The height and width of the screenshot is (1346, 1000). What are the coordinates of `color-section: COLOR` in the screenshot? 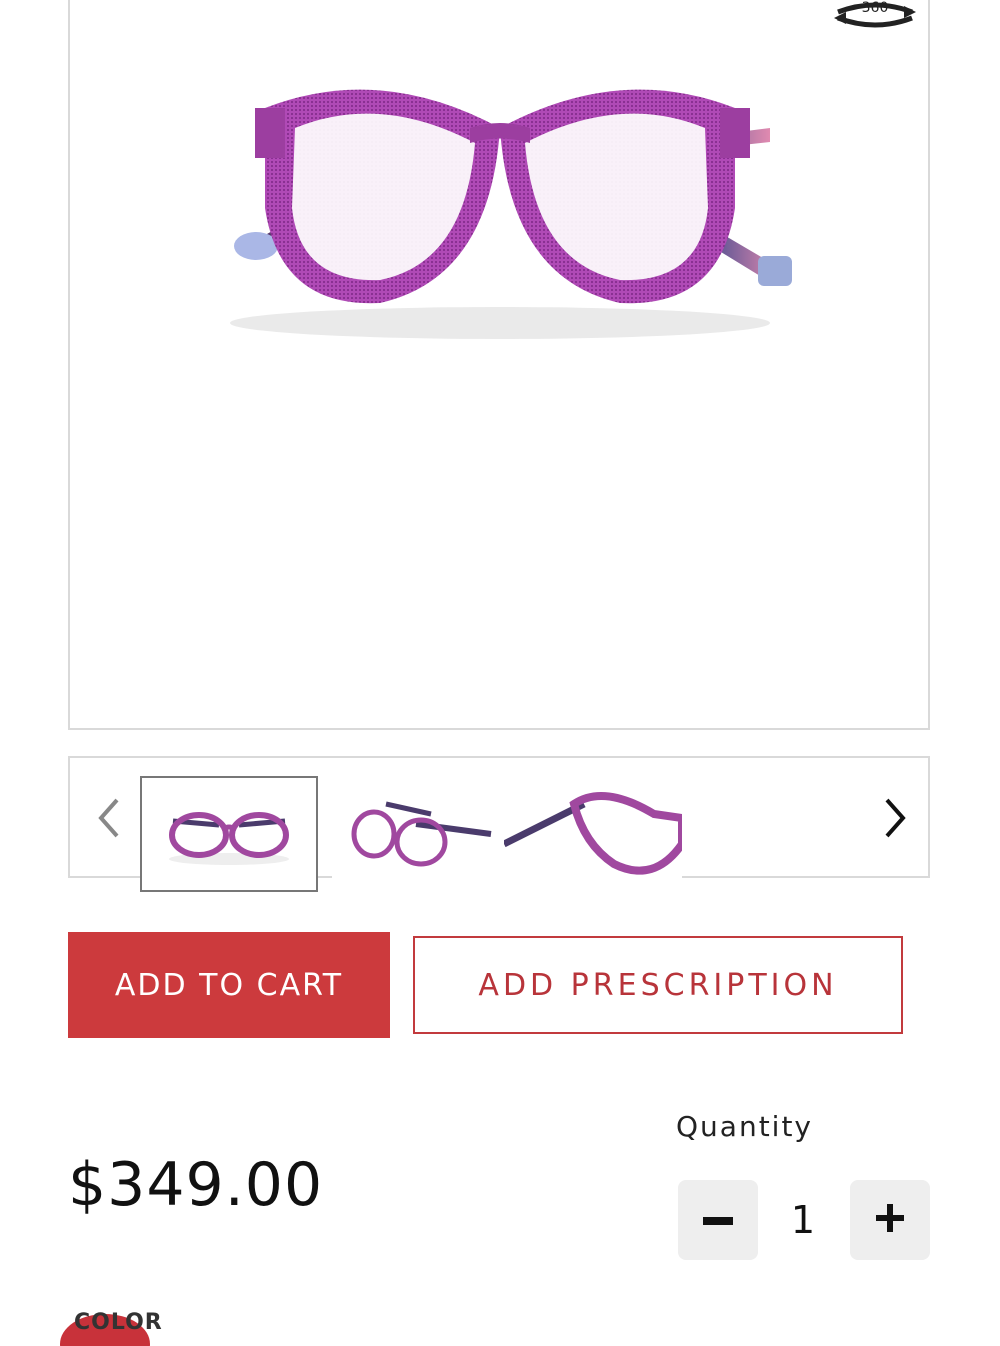 It's located at (160, 1326).